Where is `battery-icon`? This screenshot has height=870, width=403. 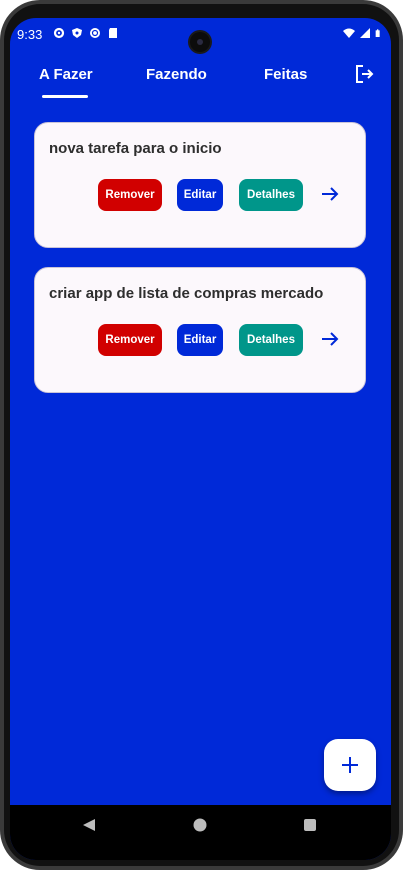 battery-icon is located at coordinates (377, 33).